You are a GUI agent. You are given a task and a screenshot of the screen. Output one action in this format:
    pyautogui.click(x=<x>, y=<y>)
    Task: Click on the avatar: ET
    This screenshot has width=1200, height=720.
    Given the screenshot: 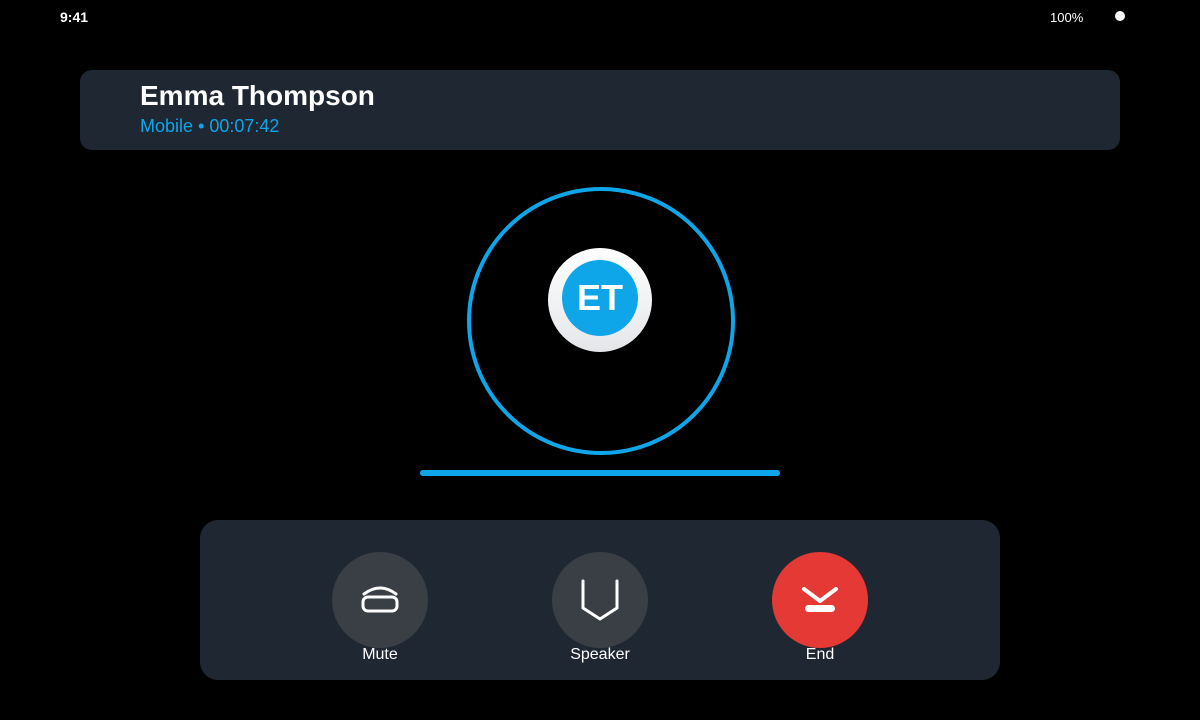 What is the action you would take?
    pyautogui.click(x=600, y=300)
    